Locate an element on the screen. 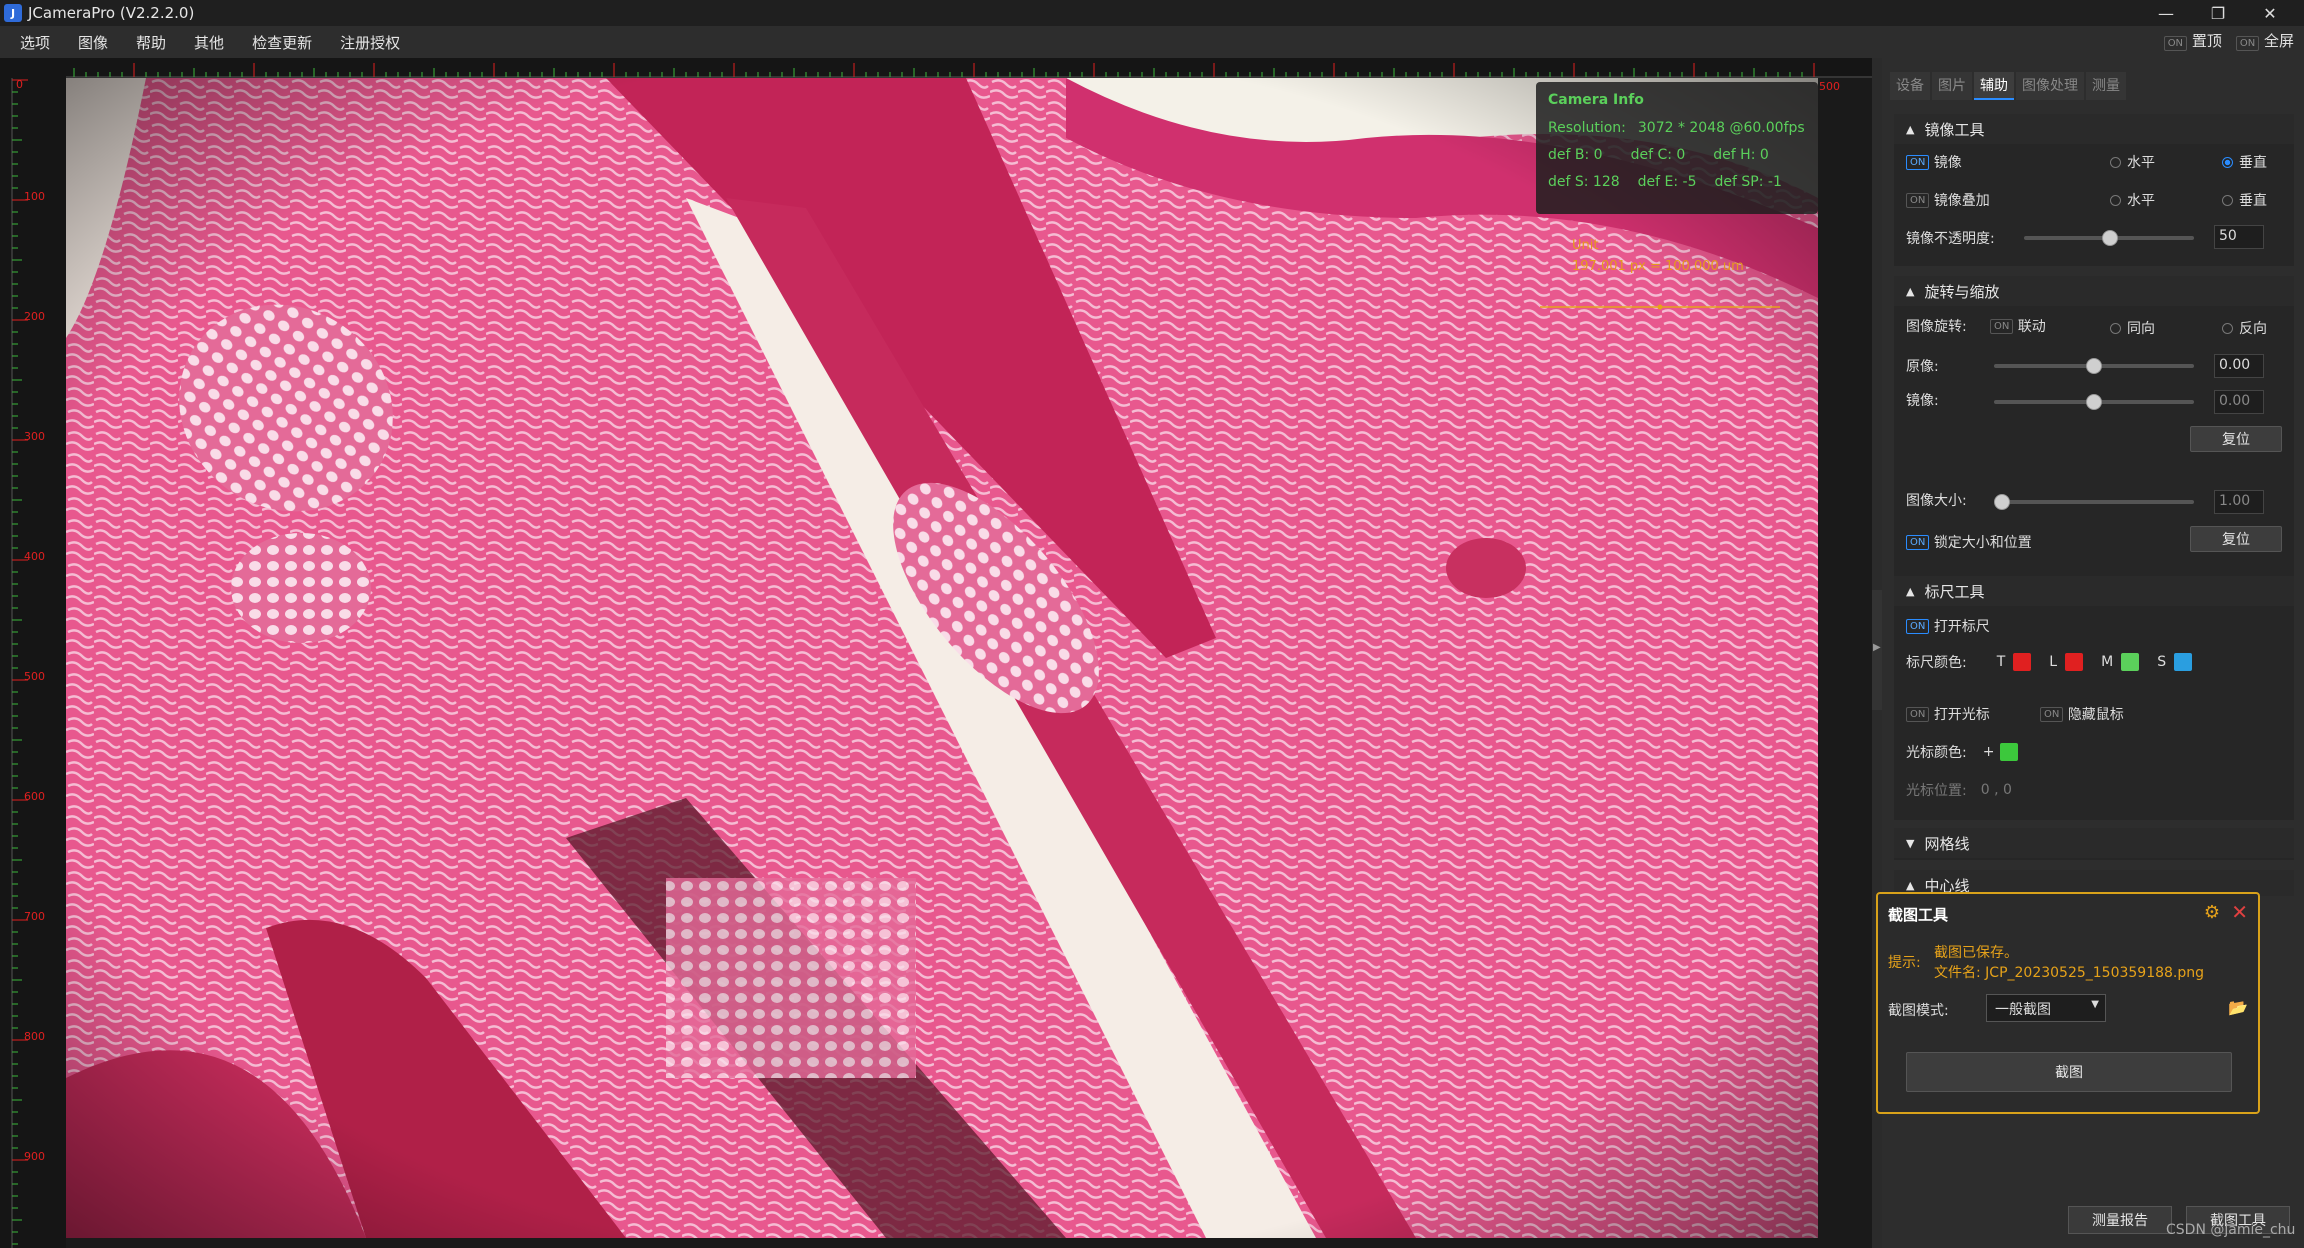 The image size is (2304, 1248). resolution-label: Resolution: is located at coordinates (1587, 128).